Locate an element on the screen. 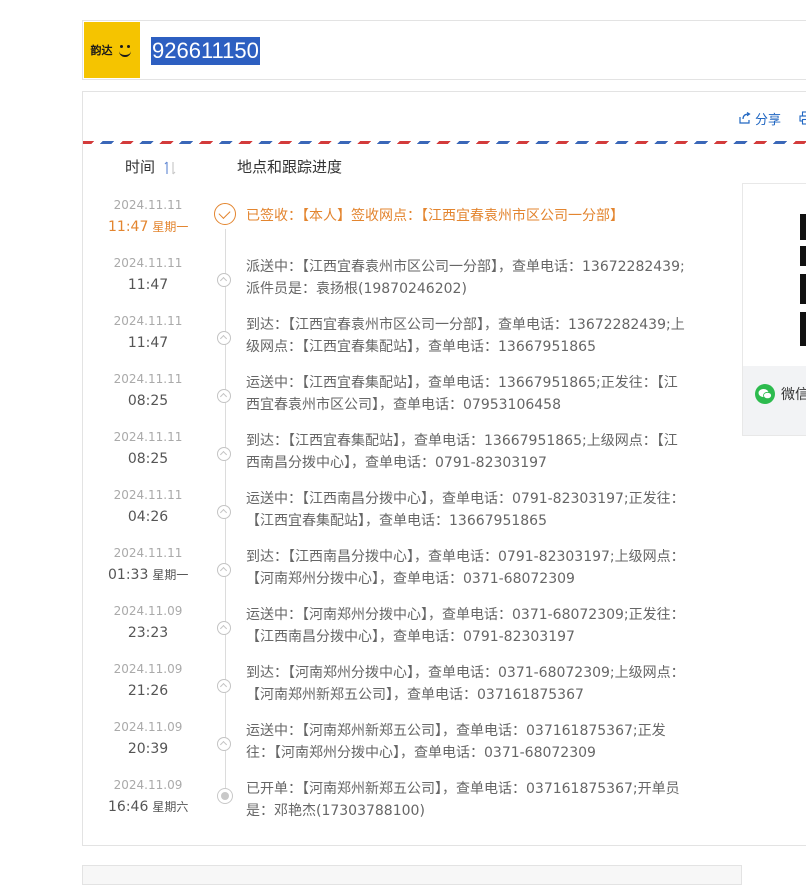 Image resolution: width=806 pixels, height=885 pixels. print-icon is located at coordinates (802, 118).